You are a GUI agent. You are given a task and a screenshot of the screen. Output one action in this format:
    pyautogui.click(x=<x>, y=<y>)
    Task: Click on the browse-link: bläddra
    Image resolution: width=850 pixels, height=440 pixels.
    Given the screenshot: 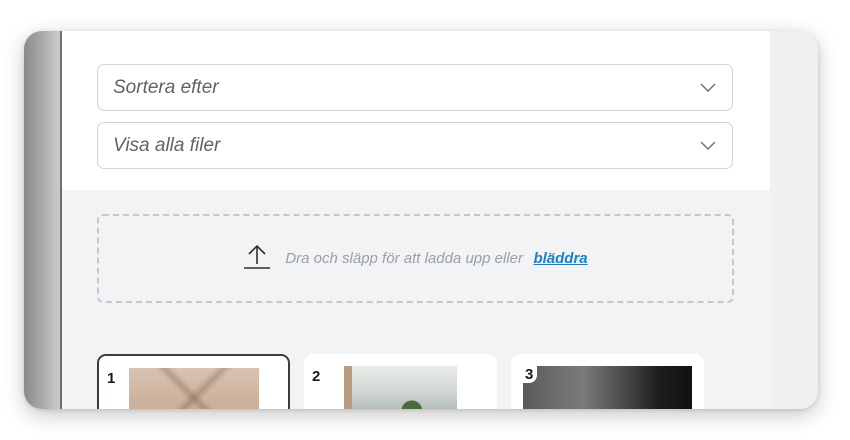 What is the action you would take?
    pyautogui.click(x=560, y=258)
    